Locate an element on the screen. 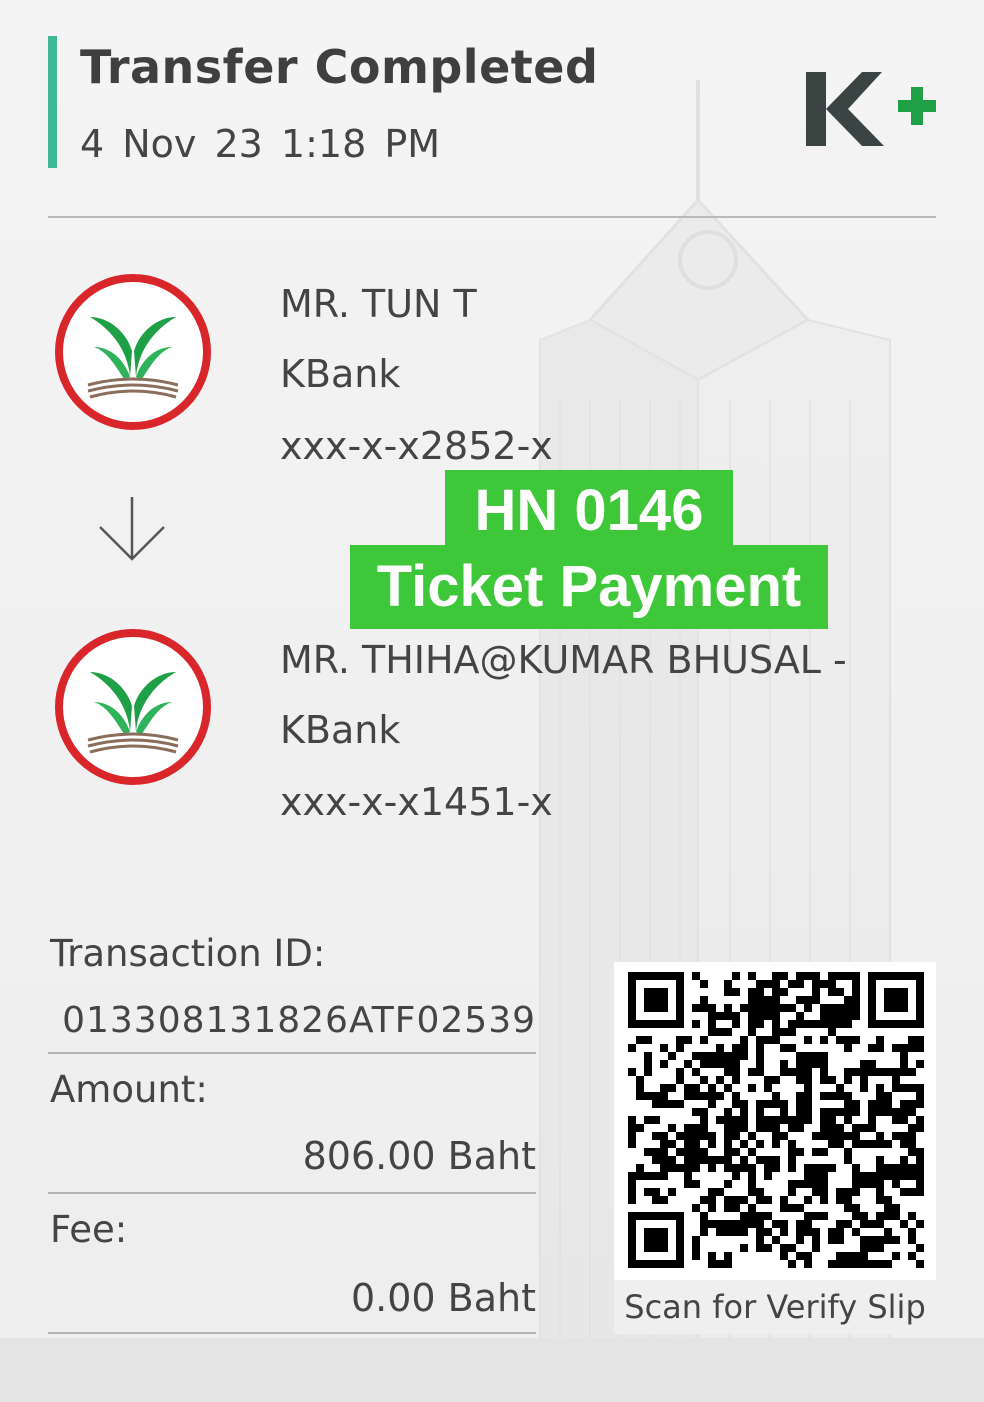 Image resolution: width=984 pixels, height=1402 pixels. sender-bank: KBank is located at coordinates (340, 374).